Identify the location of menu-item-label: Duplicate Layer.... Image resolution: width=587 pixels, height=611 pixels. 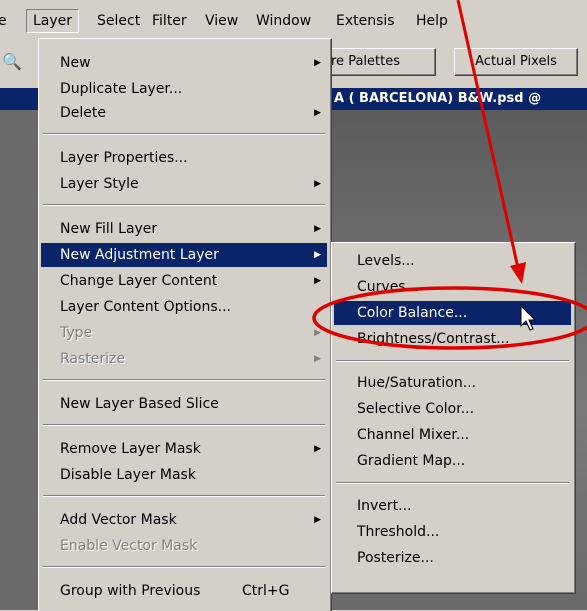
(121, 89).